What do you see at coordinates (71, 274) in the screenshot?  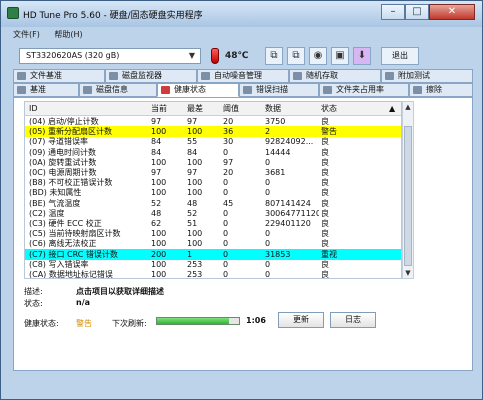 I see `cell-id: (CA) 数据地址标记错误` at bounding box center [71, 274].